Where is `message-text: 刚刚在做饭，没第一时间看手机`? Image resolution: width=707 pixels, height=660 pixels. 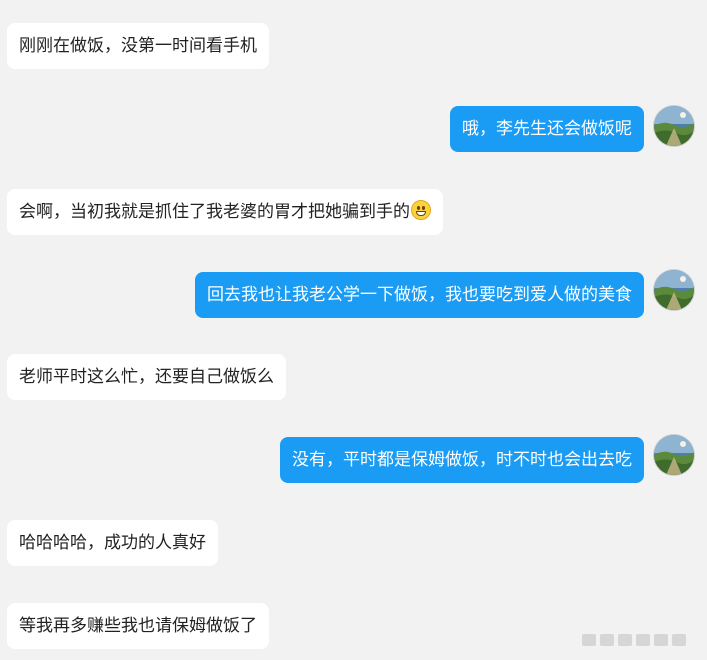
message-text: 刚刚在做饭，没第一时间看手机 is located at coordinates (138, 46).